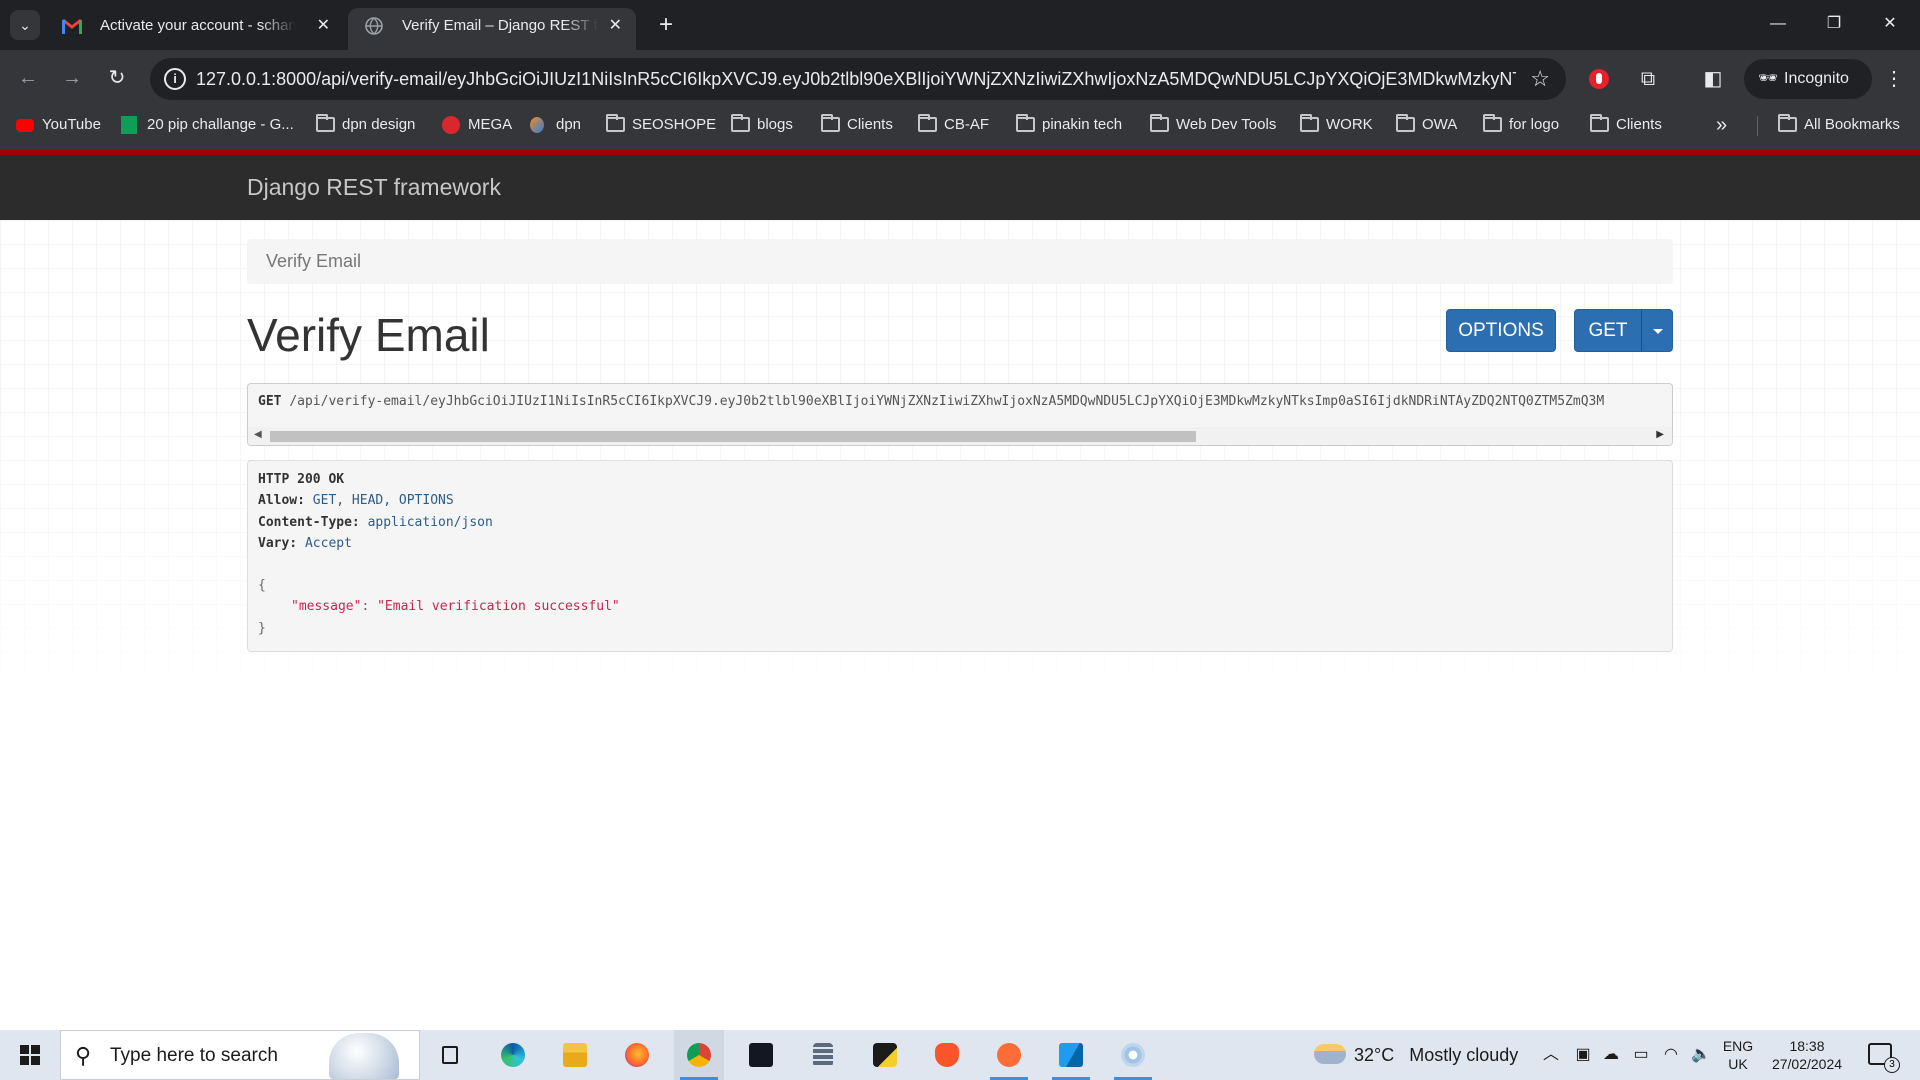 This screenshot has width=1920, height=1080. What do you see at coordinates (379, 124) in the screenshot?
I see `bookmark-label: dpn design` at bounding box center [379, 124].